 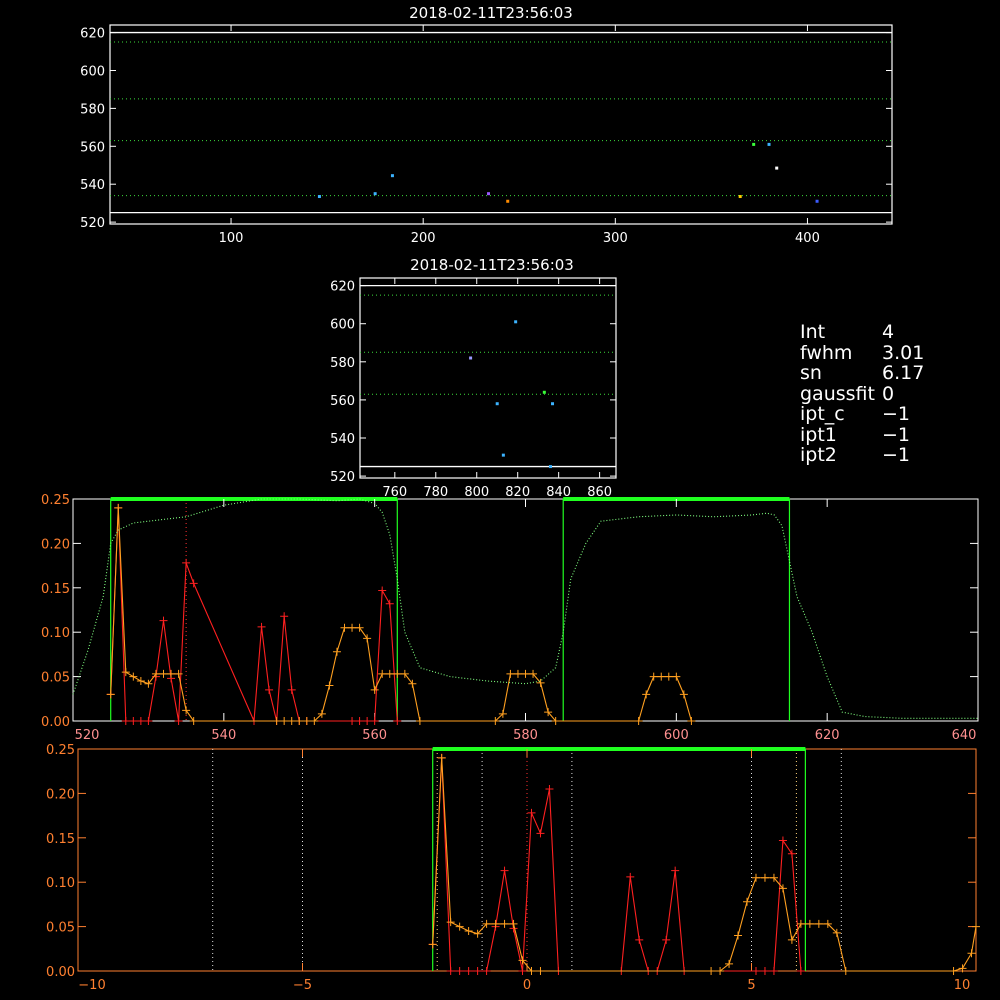 What do you see at coordinates (254, 614) in the screenshot?
I see `spectrum-chart-series-0-line` at bounding box center [254, 614].